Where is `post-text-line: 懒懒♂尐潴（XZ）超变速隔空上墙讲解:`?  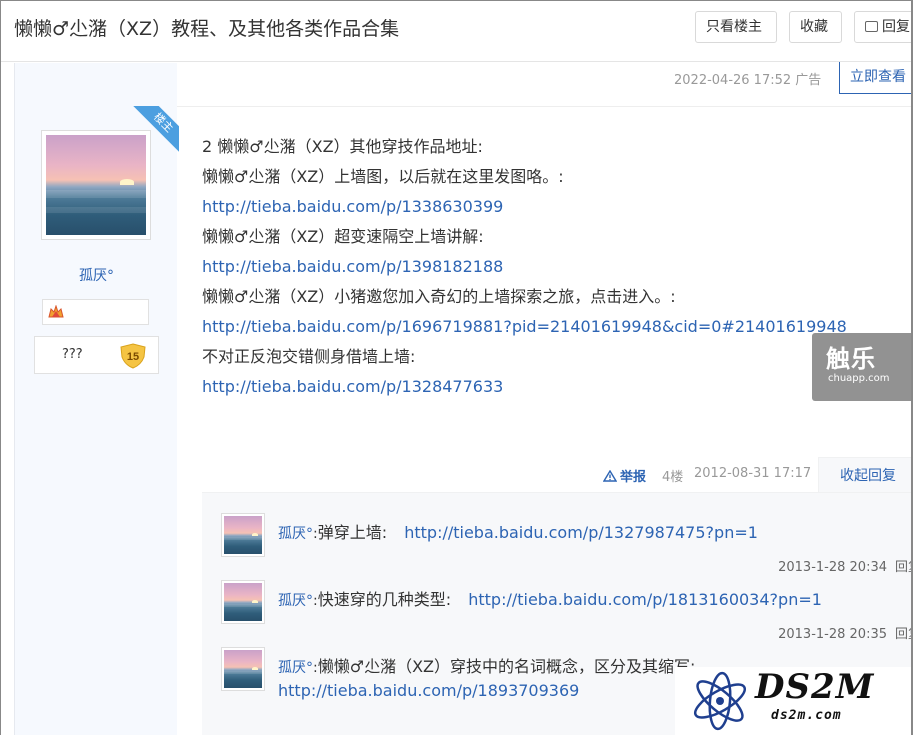 post-text-line: 懒懒♂尐潴（XZ）超变速隔空上墙讲解: is located at coordinates (343, 236).